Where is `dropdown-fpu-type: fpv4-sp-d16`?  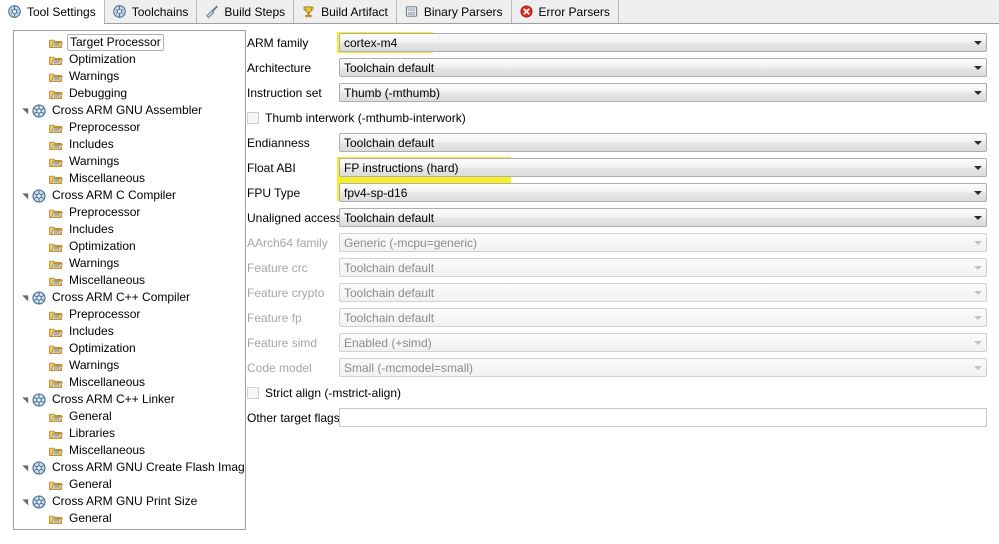 dropdown-fpu-type: fpv4-sp-d16 is located at coordinates (663, 192).